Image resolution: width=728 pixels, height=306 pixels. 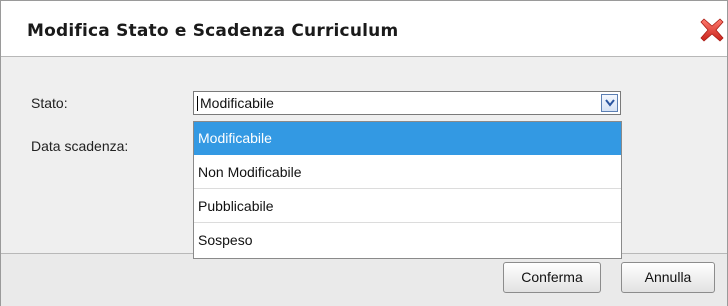 I want to click on dropdown-option-non-modificabile: Non Modificabile, so click(x=407, y=172).